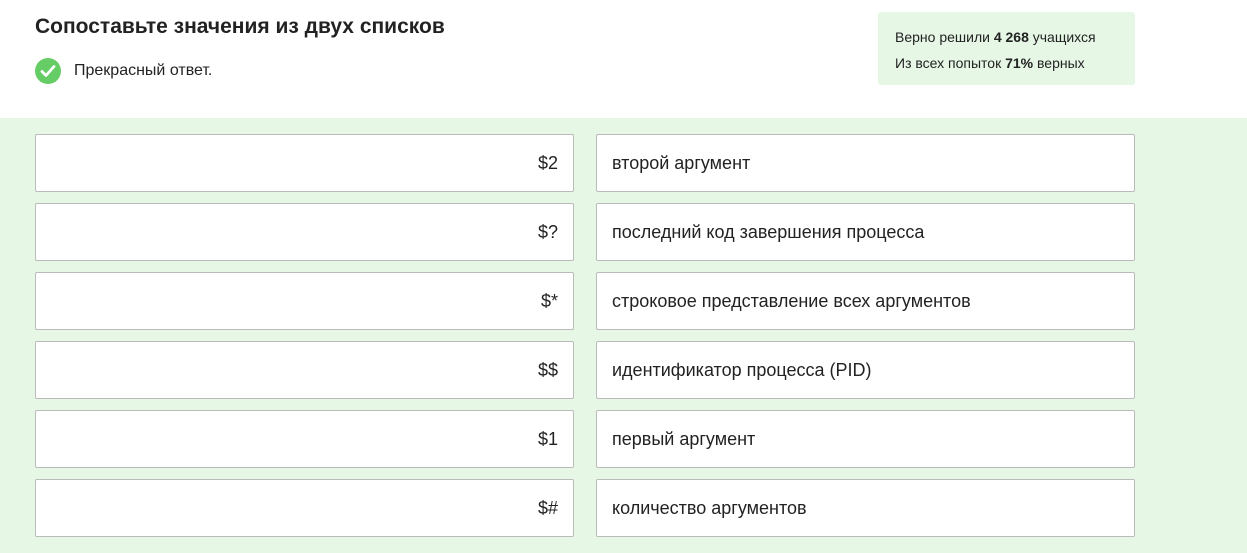  I want to click on rate-prefix: Из всех попыток, so click(950, 63).